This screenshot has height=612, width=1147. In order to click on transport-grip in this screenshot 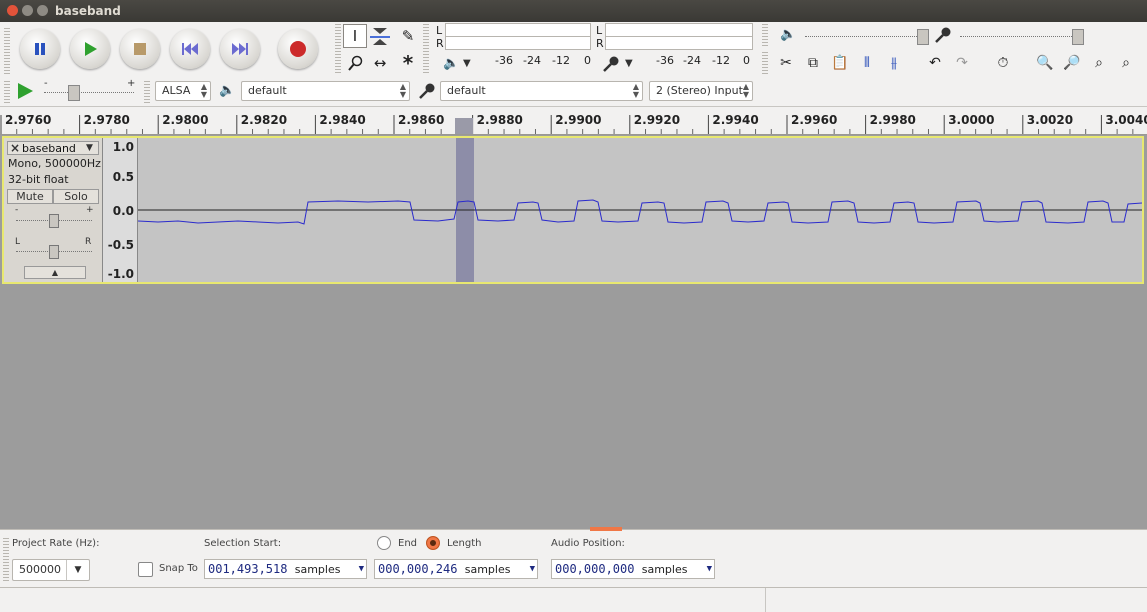, I will do `click(7, 50)`.